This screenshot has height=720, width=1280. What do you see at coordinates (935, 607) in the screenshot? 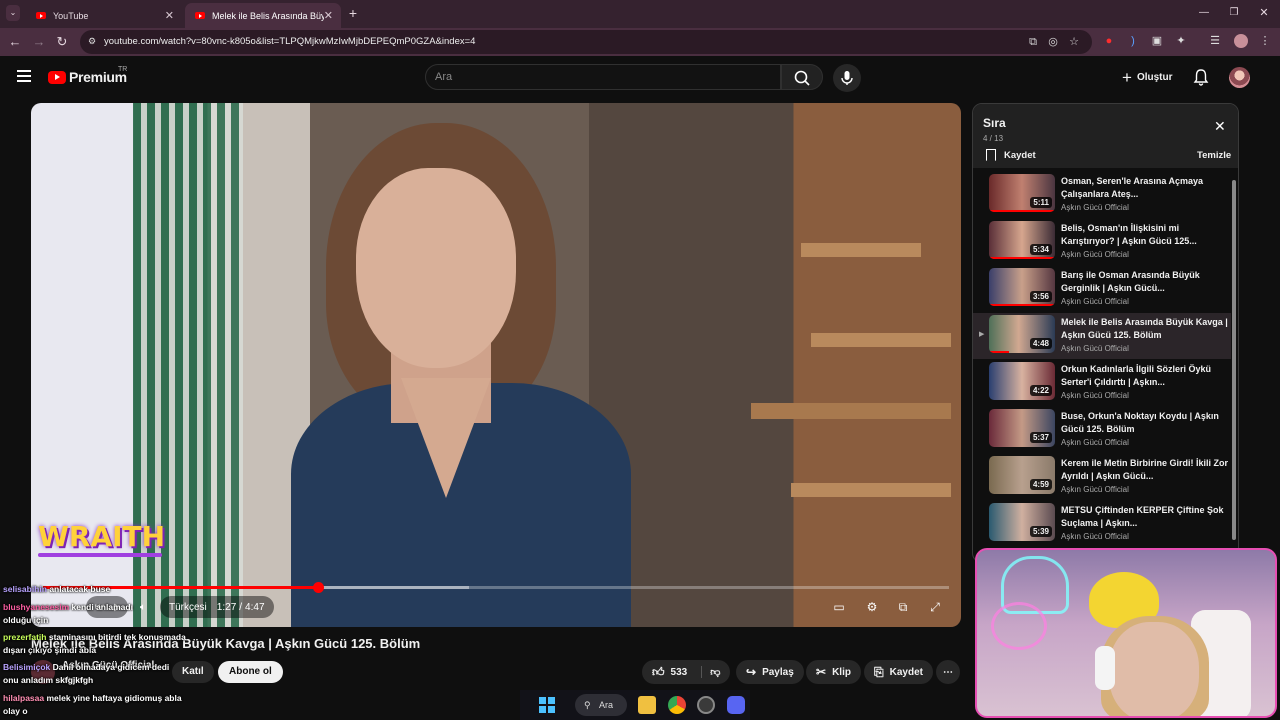
I see `fullscreen-button: ⤢` at bounding box center [935, 607].